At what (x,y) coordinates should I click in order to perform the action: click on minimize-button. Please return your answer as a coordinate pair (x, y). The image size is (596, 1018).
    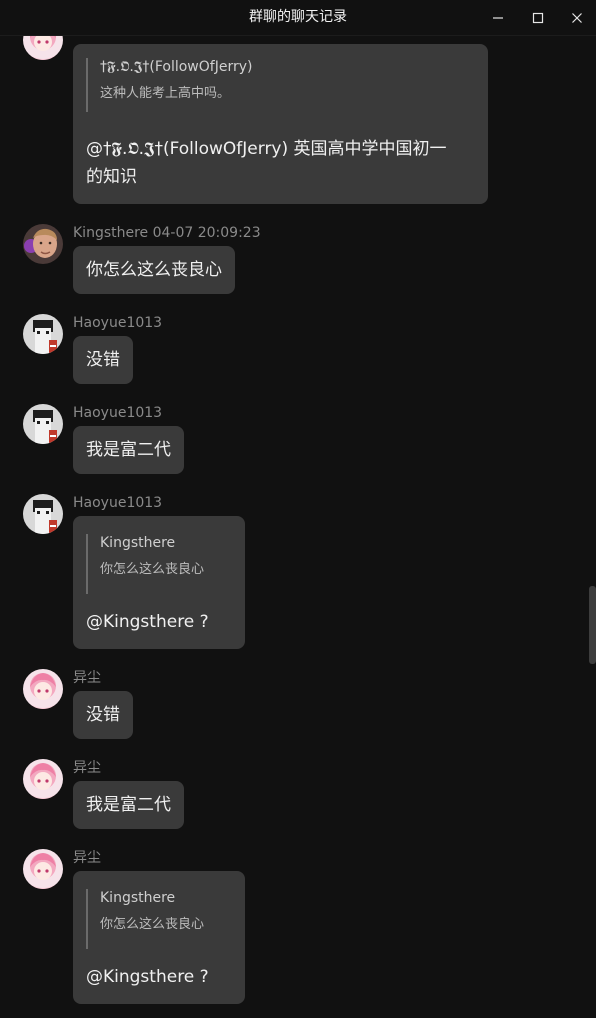
    Looking at the image, I should click on (498, 17).